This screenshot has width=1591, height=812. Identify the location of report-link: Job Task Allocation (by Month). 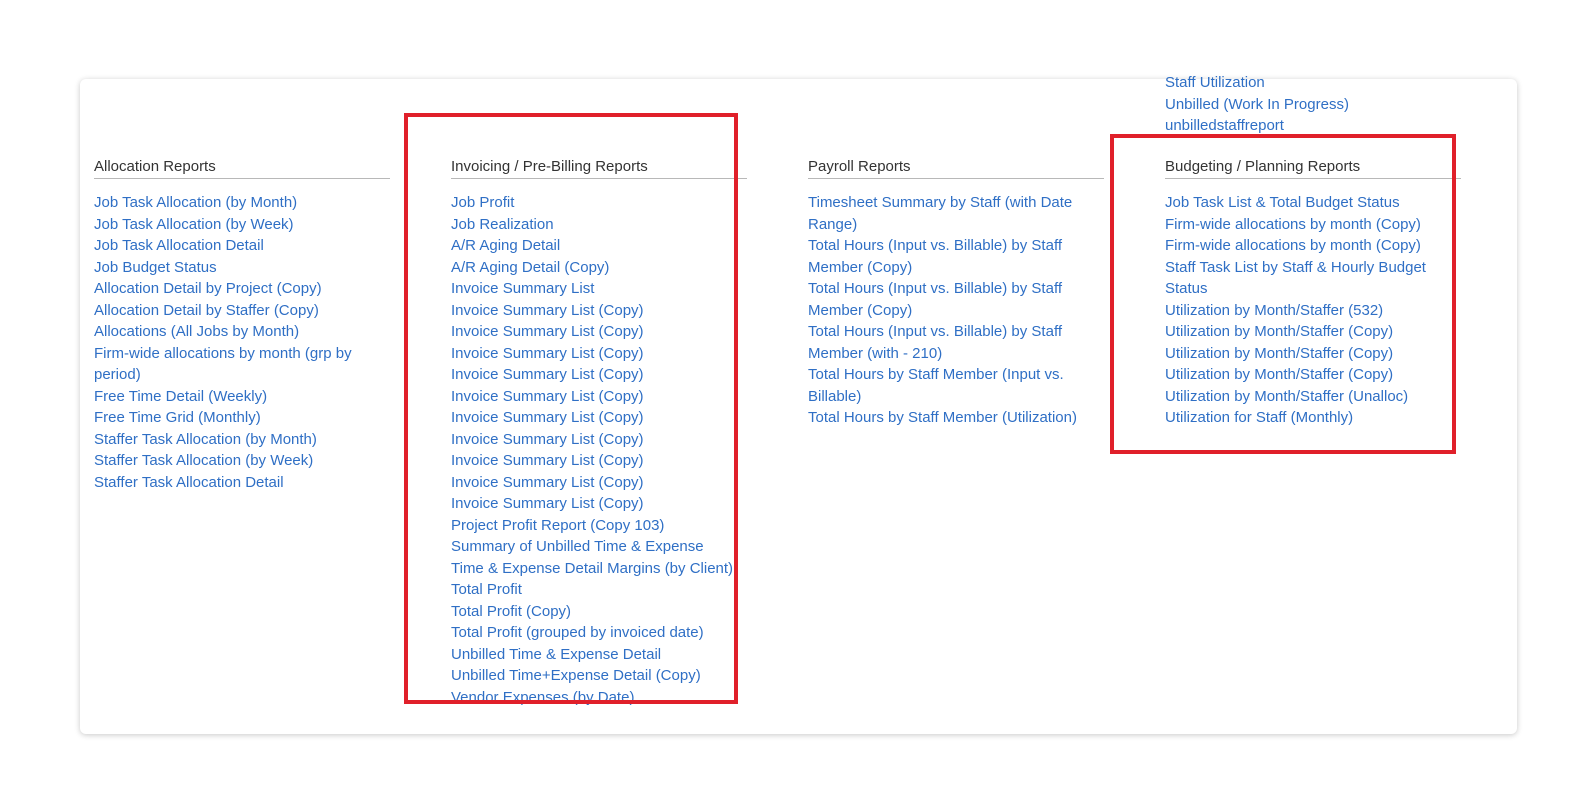
(242, 203).